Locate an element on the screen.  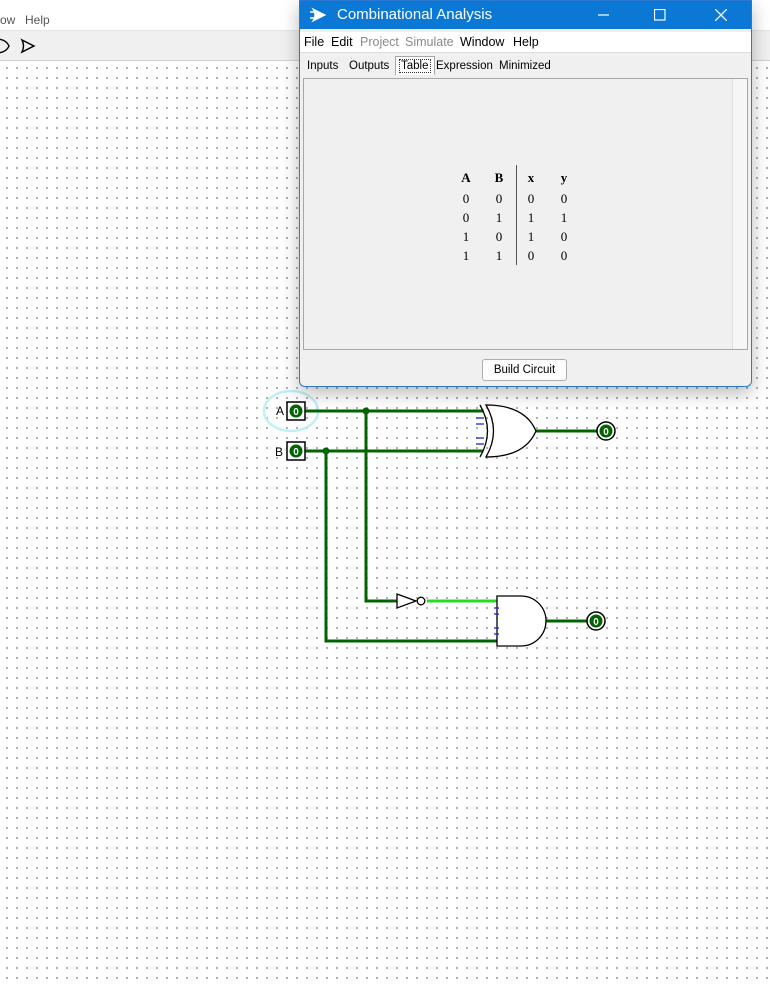
tab-expression-label: Expression is located at coordinates (464, 66).